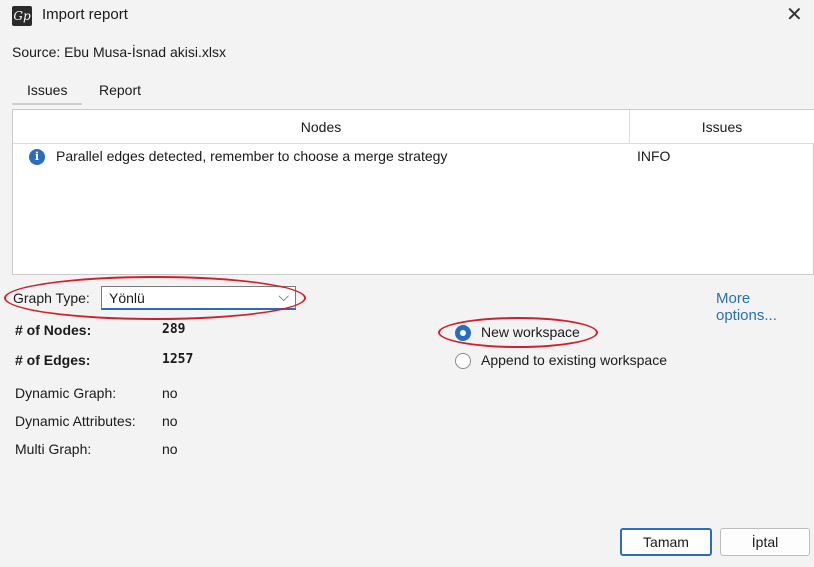 The width and height of the screenshot is (814, 567). I want to click on new-workspace-label: New workspace, so click(530, 332).